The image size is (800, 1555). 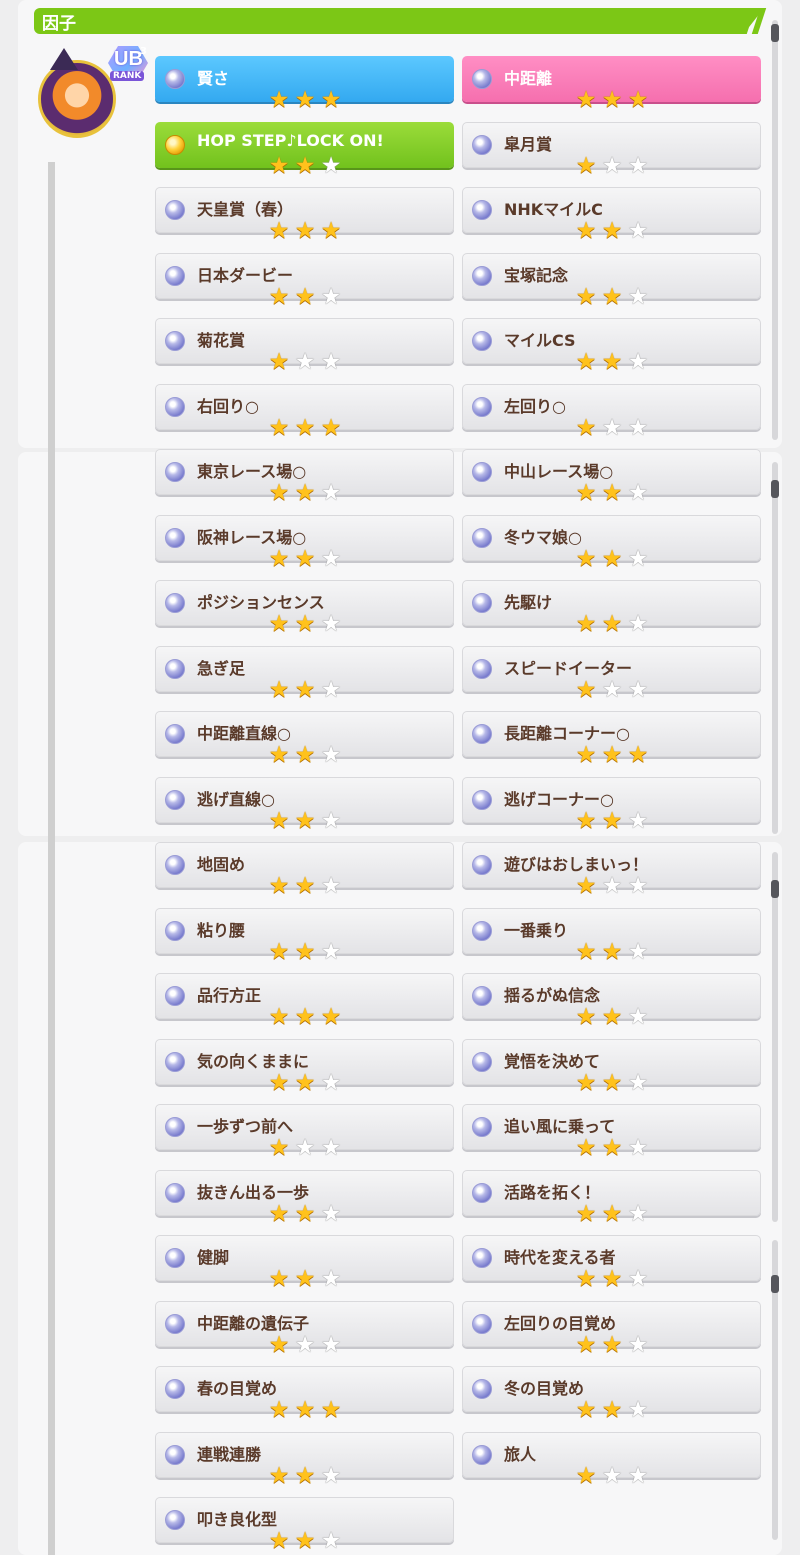 What do you see at coordinates (304, 674) in the screenshot?
I see `factor-chip: 急ぎ足 ★ ★ ★` at bounding box center [304, 674].